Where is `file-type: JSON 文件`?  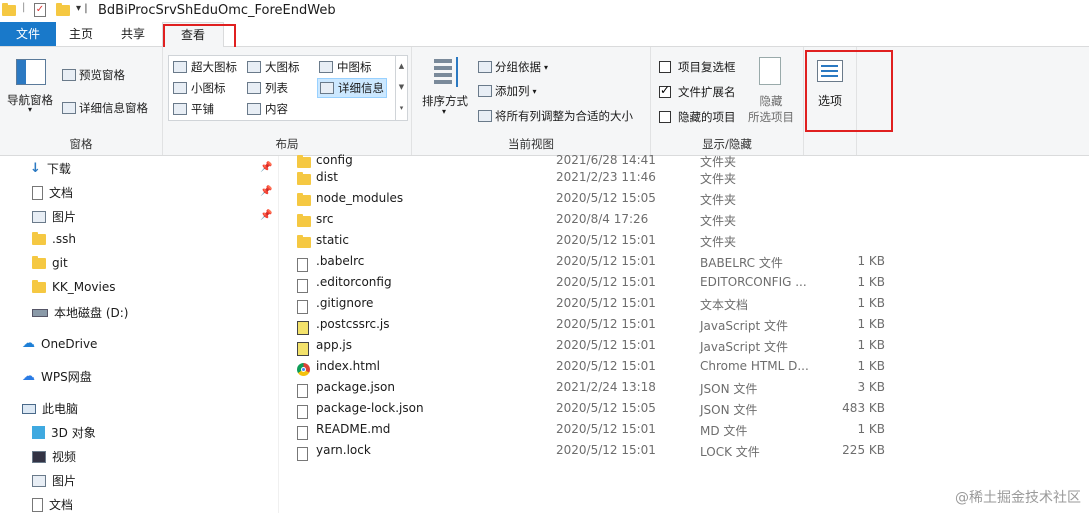
file-type: JSON 文件 is located at coordinates (729, 410).